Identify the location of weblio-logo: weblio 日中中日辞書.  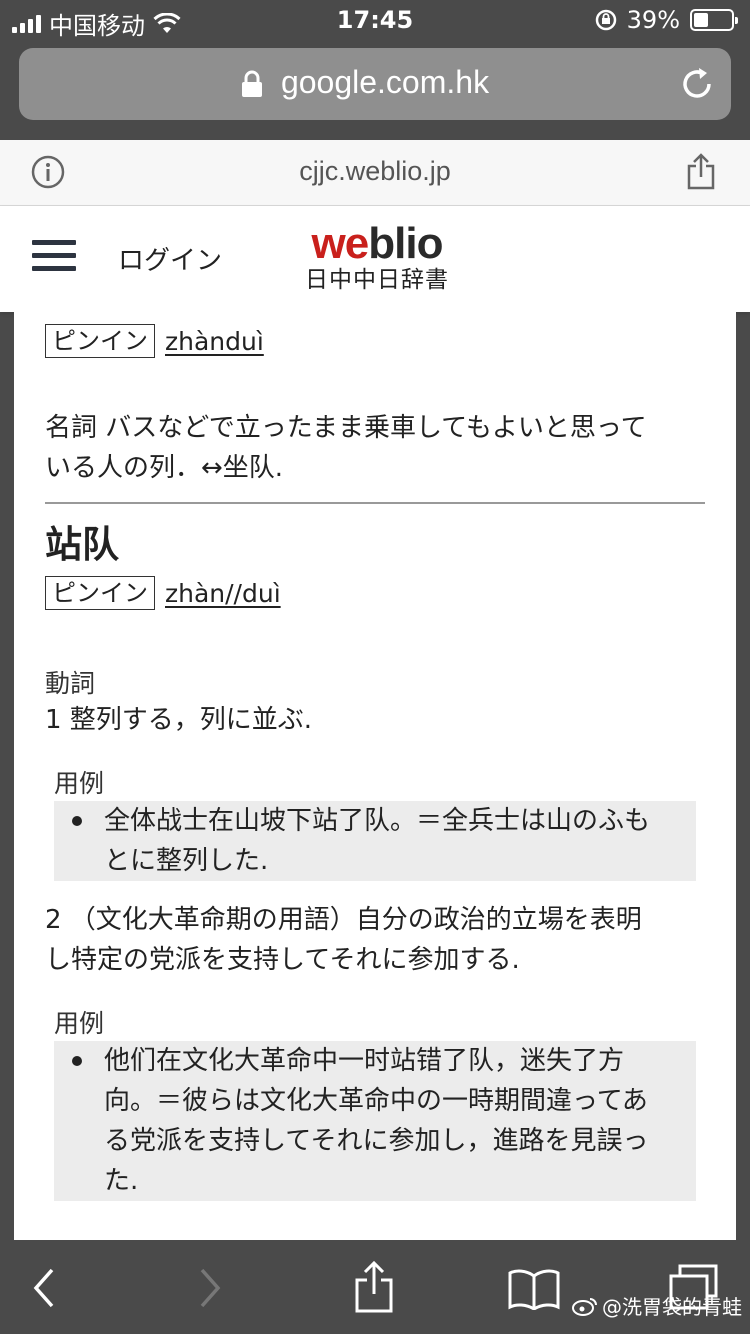
(377, 258).